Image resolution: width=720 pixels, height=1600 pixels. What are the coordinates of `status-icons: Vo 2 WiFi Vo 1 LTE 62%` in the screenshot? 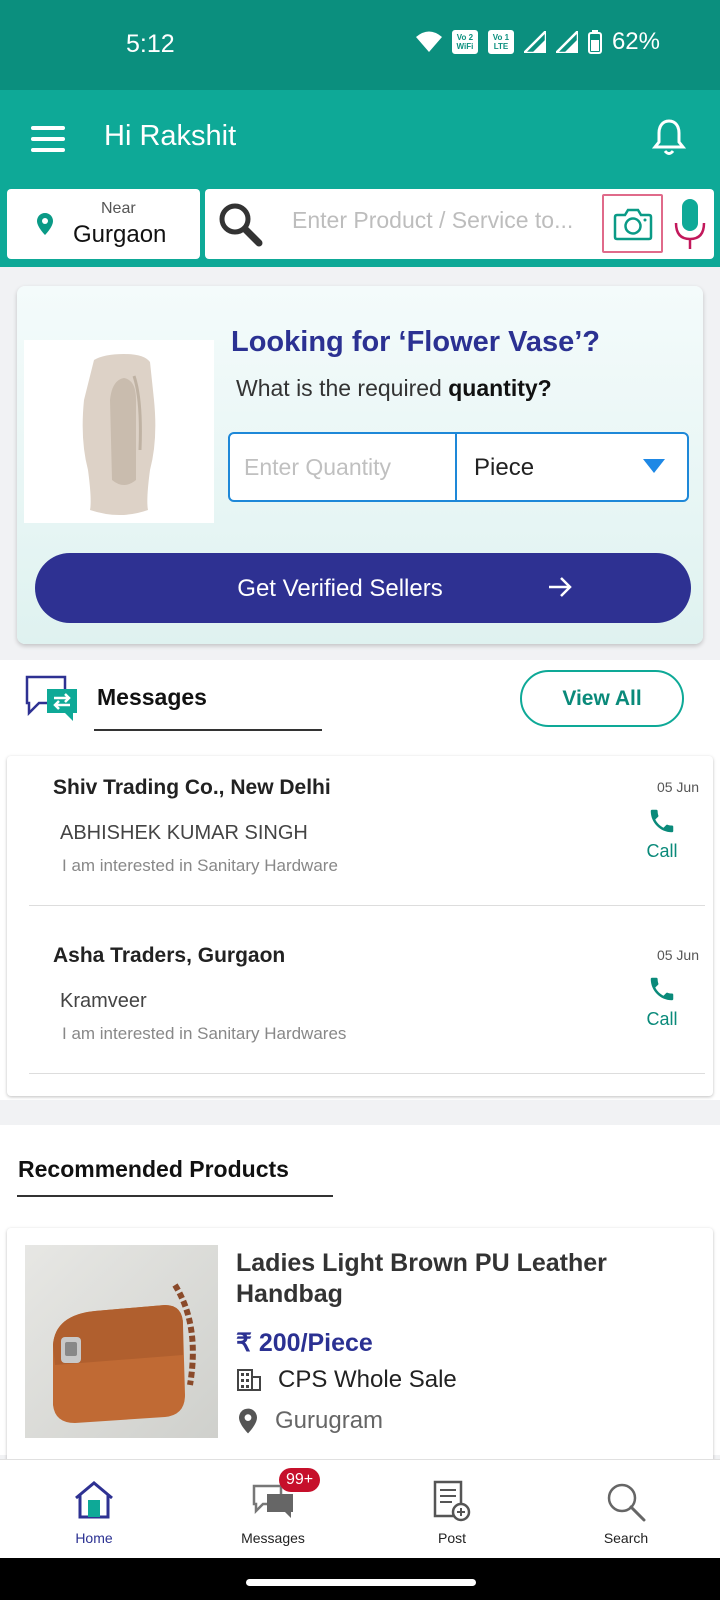 It's located at (537, 42).